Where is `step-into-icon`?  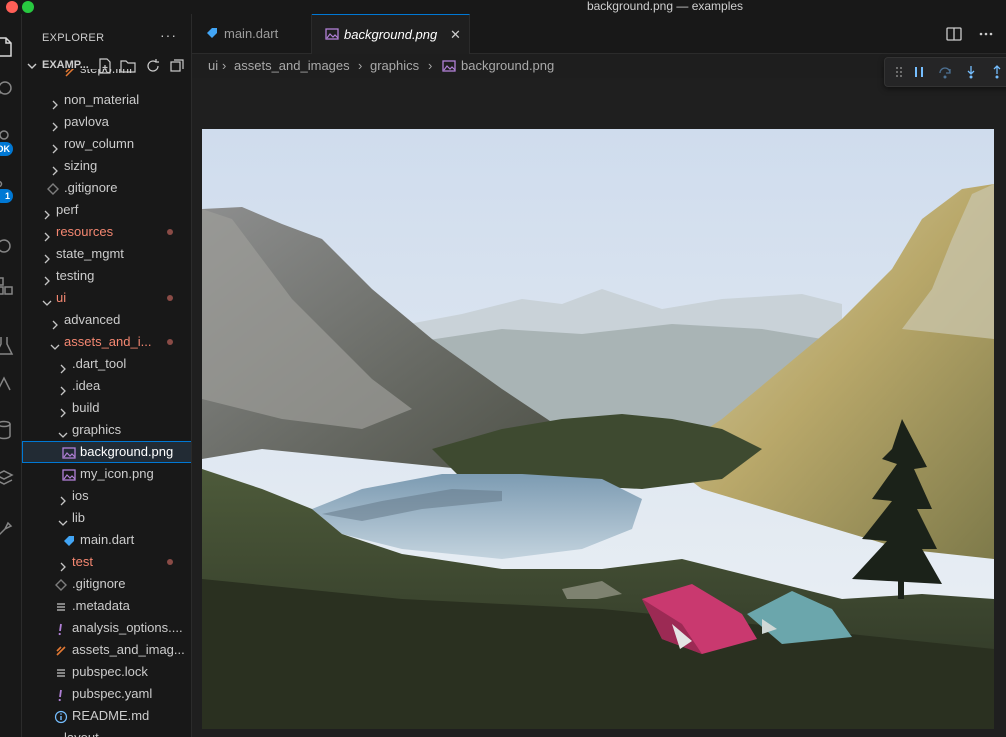
step-into-icon is located at coordinates (971, 72).